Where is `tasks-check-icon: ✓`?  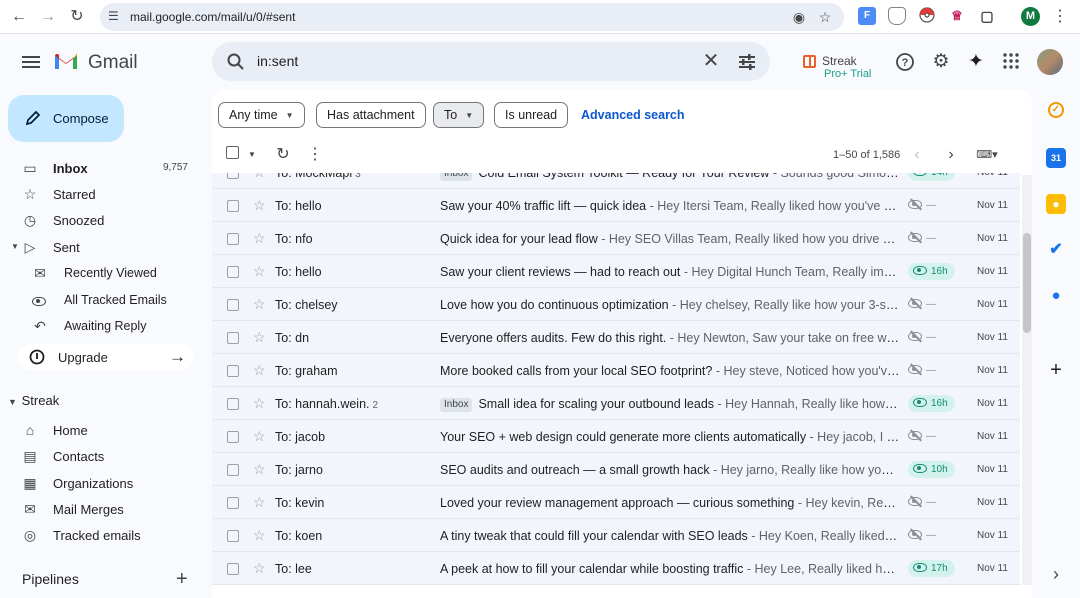
tasks-check-icon: ✓ is located at coordinates (1056, 110).